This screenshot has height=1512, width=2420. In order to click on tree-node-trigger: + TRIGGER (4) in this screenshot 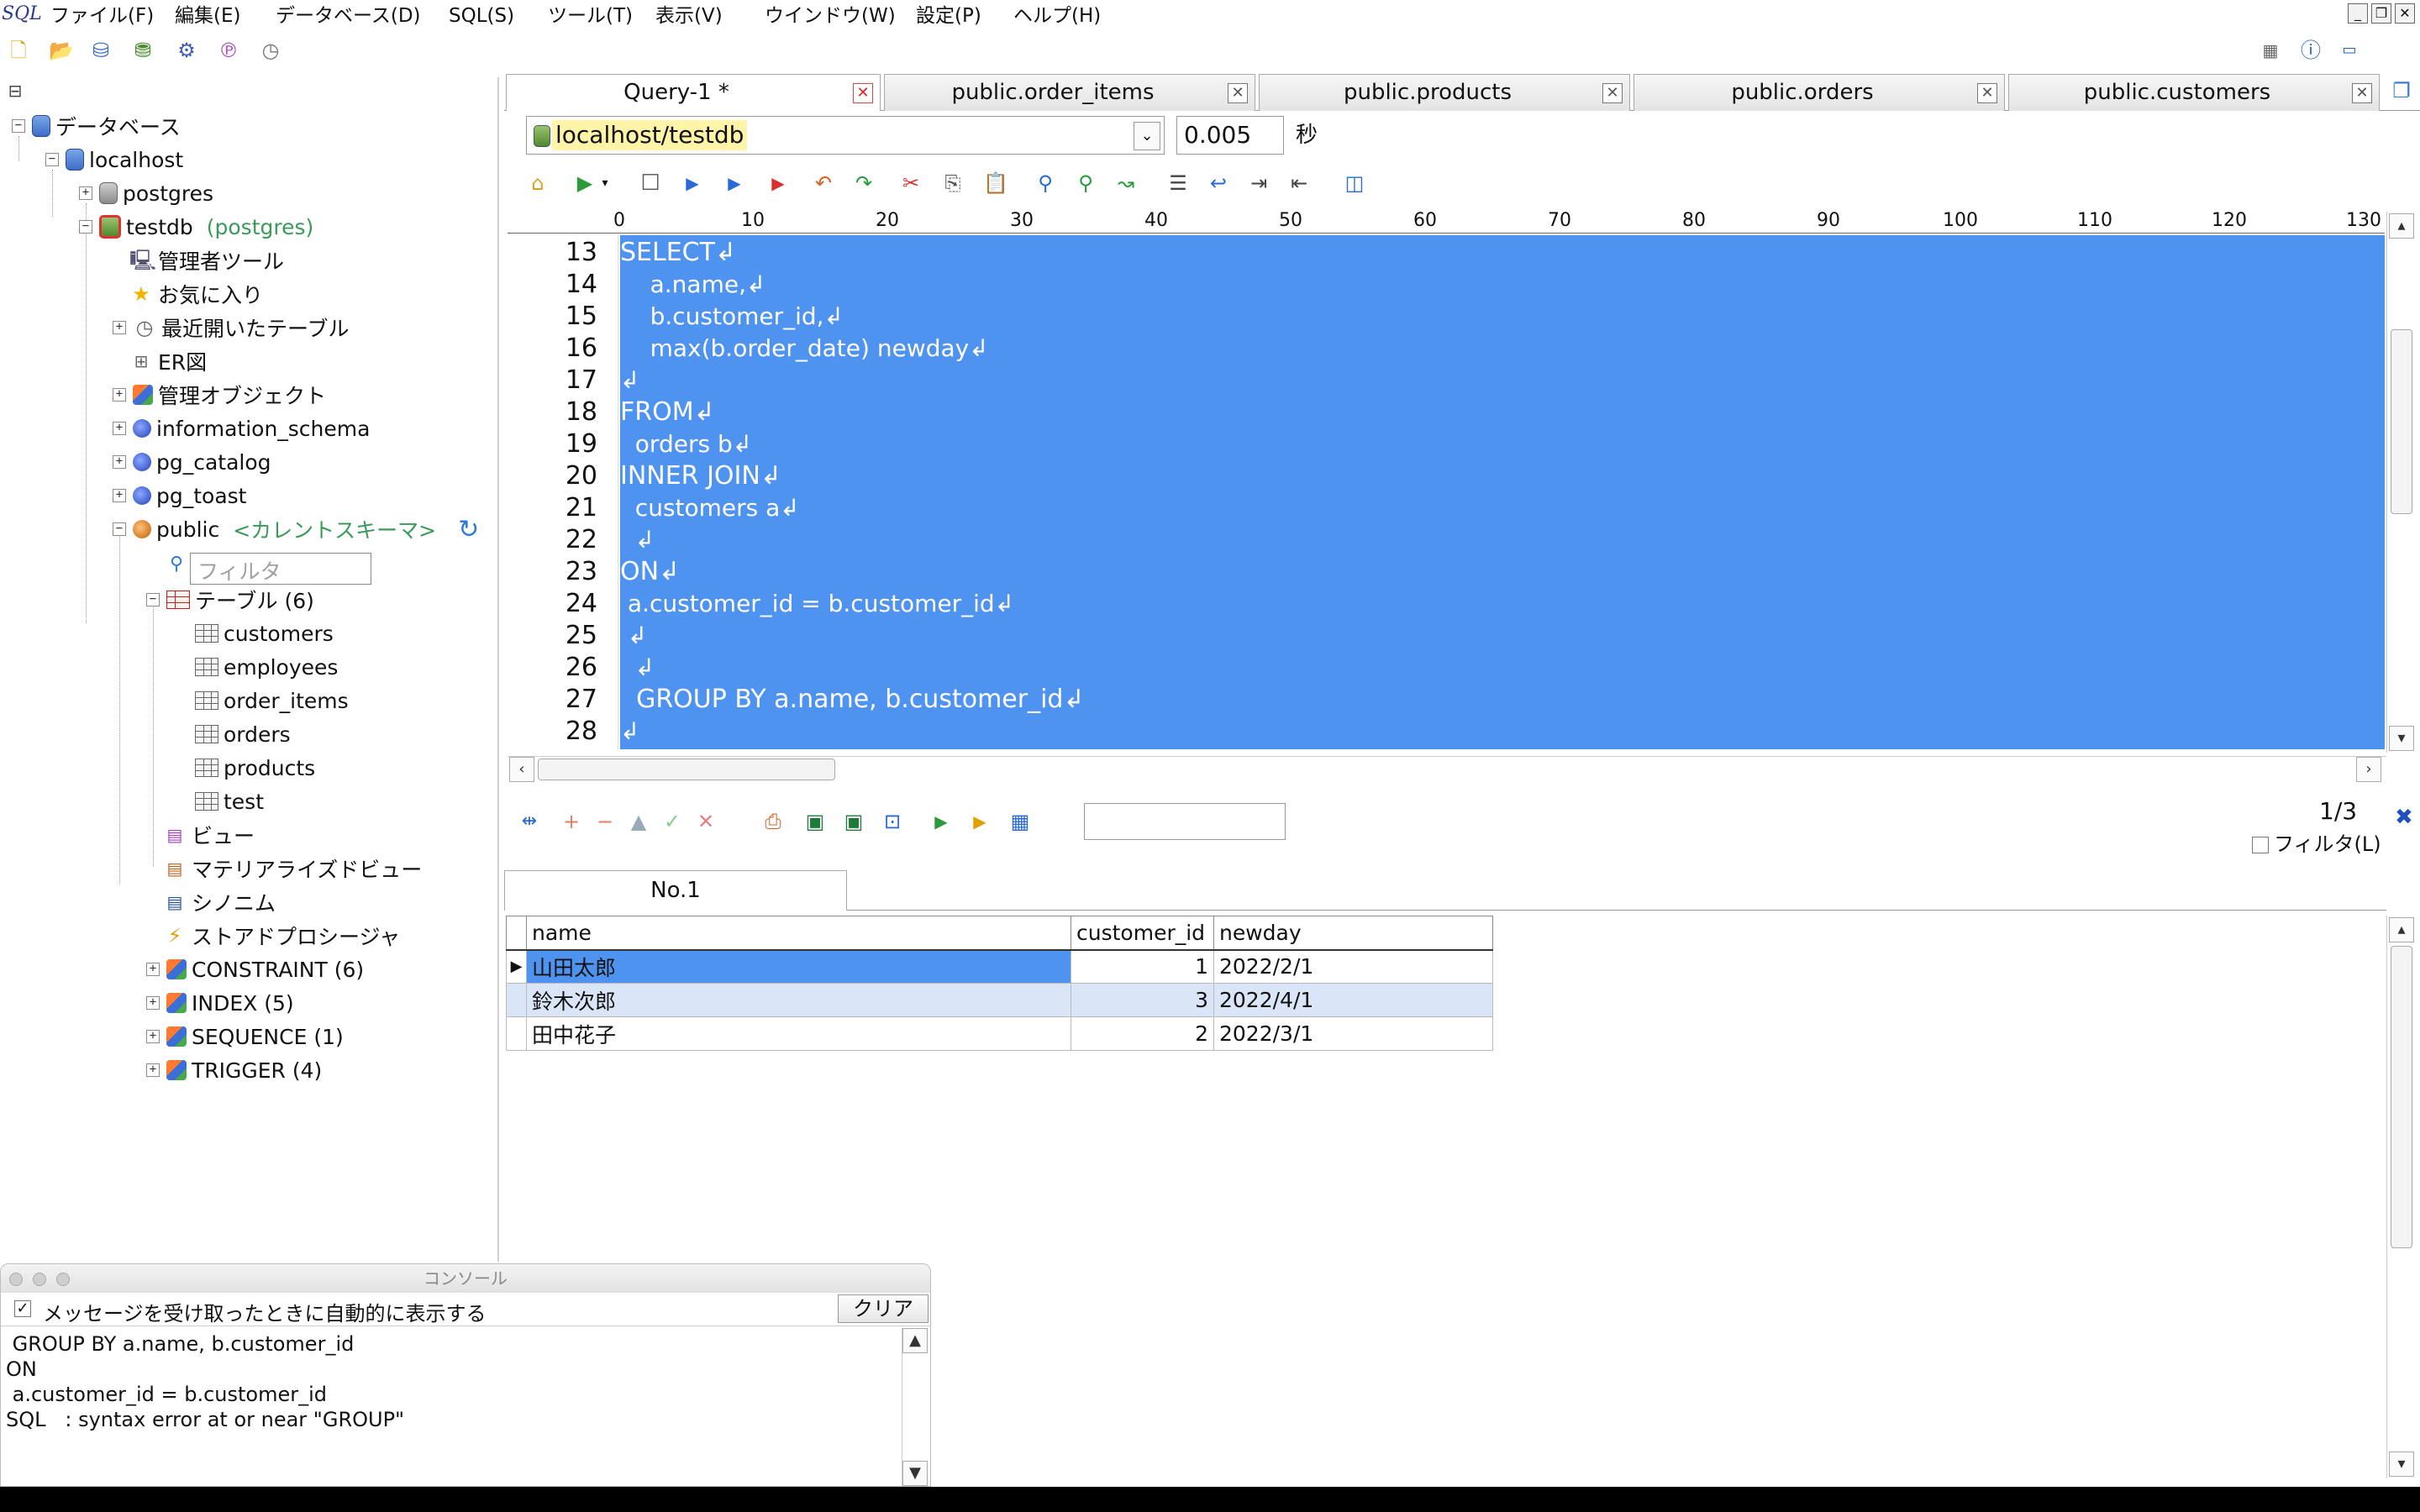, I will do `click(234, 1070)`.